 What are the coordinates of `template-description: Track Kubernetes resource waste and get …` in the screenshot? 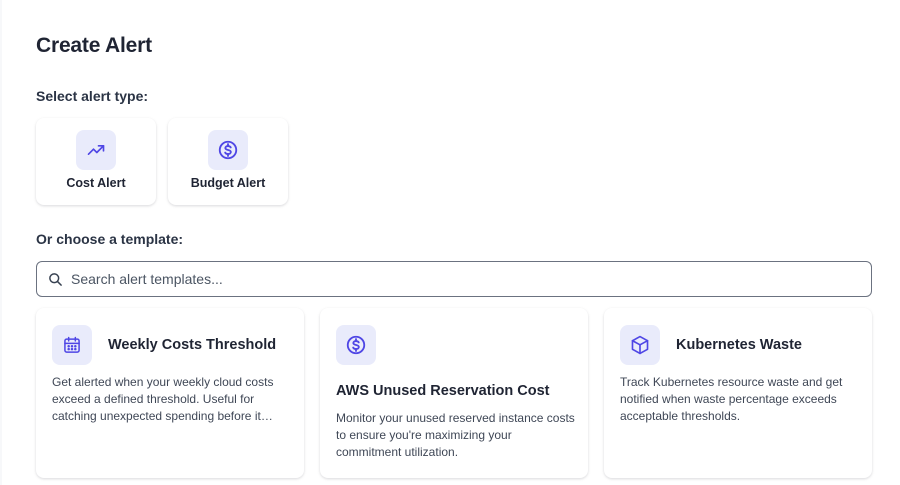 It's located at (731, 399).